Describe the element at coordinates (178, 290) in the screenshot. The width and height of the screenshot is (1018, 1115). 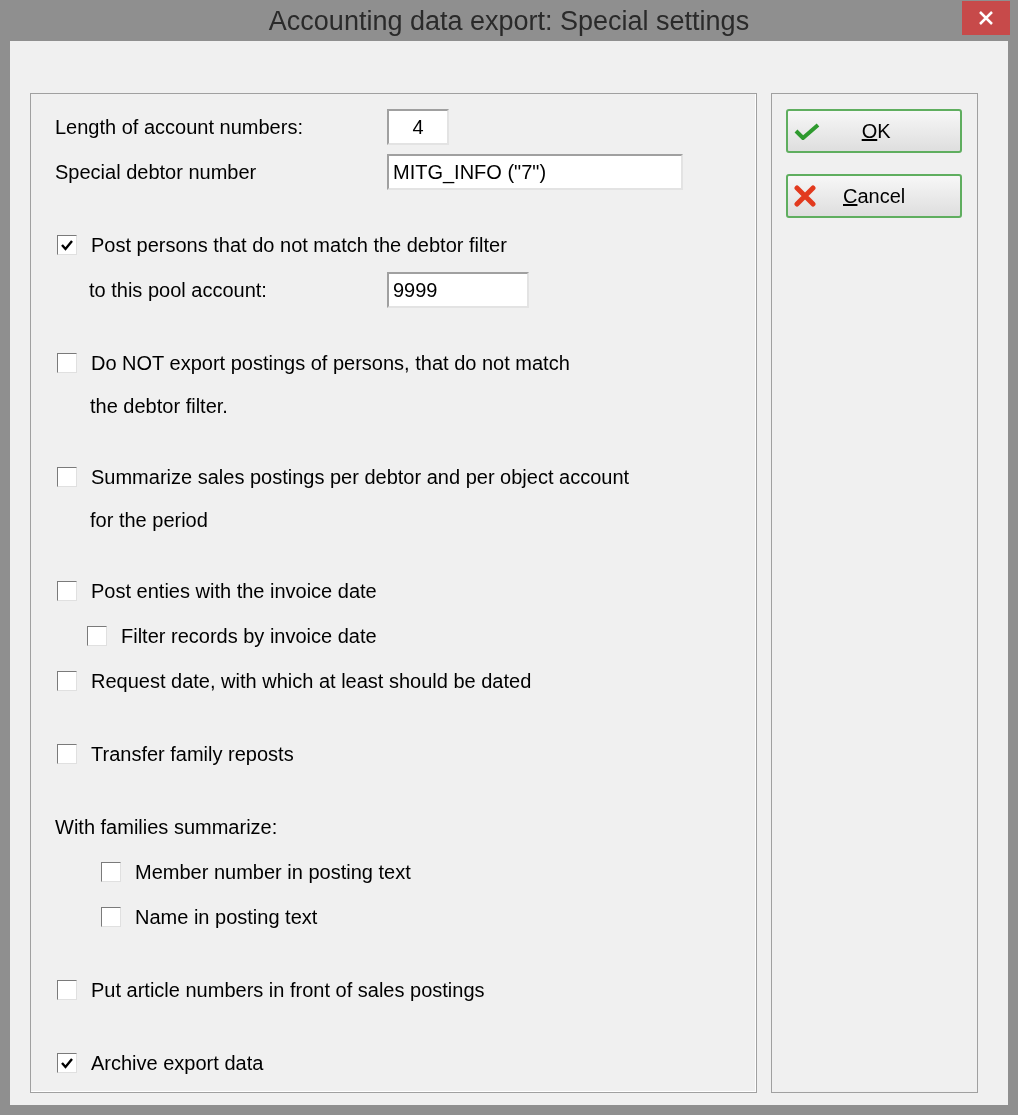
I see `field-label: to this pool account:` at that location.